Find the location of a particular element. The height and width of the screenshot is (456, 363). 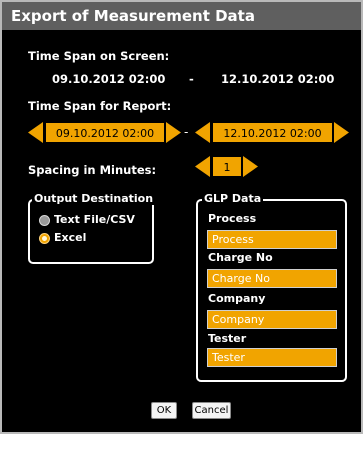

dialog-title: Export of Measurement Data is located at coordinates (181, 16).